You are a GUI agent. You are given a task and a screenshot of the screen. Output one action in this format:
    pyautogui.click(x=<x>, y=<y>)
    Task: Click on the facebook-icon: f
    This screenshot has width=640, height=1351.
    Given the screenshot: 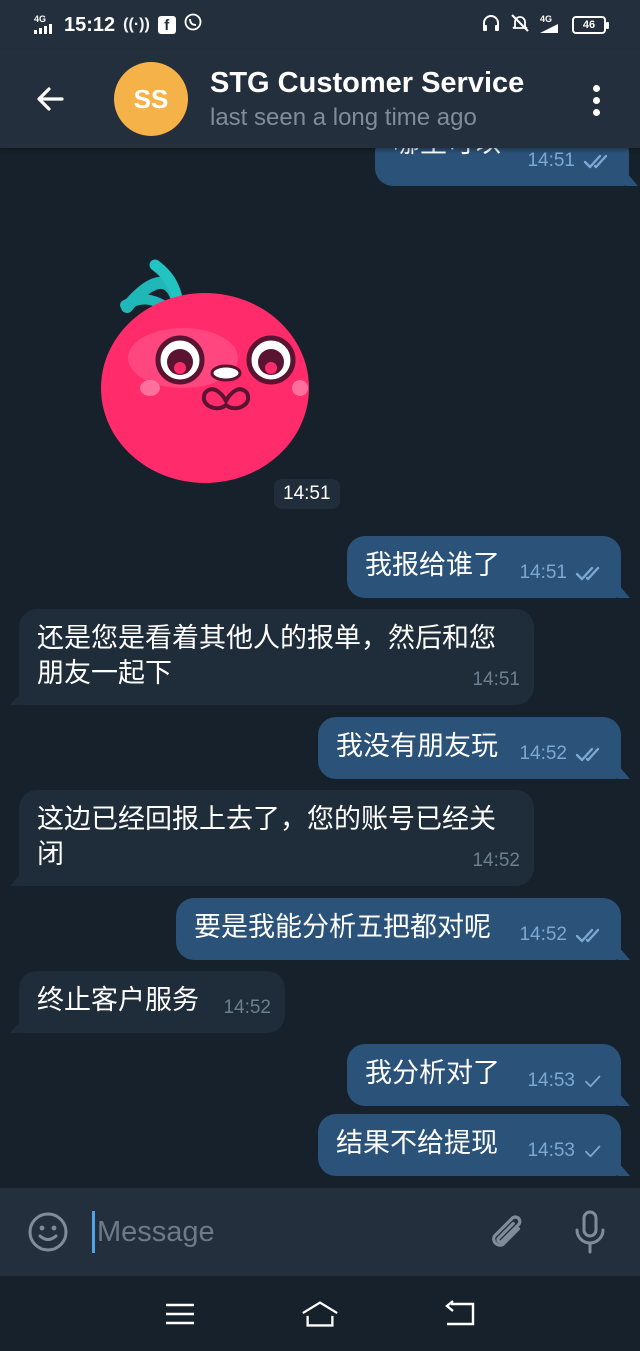 What is the action you would take?
    pyautogui.click(x=166, y=25)
    